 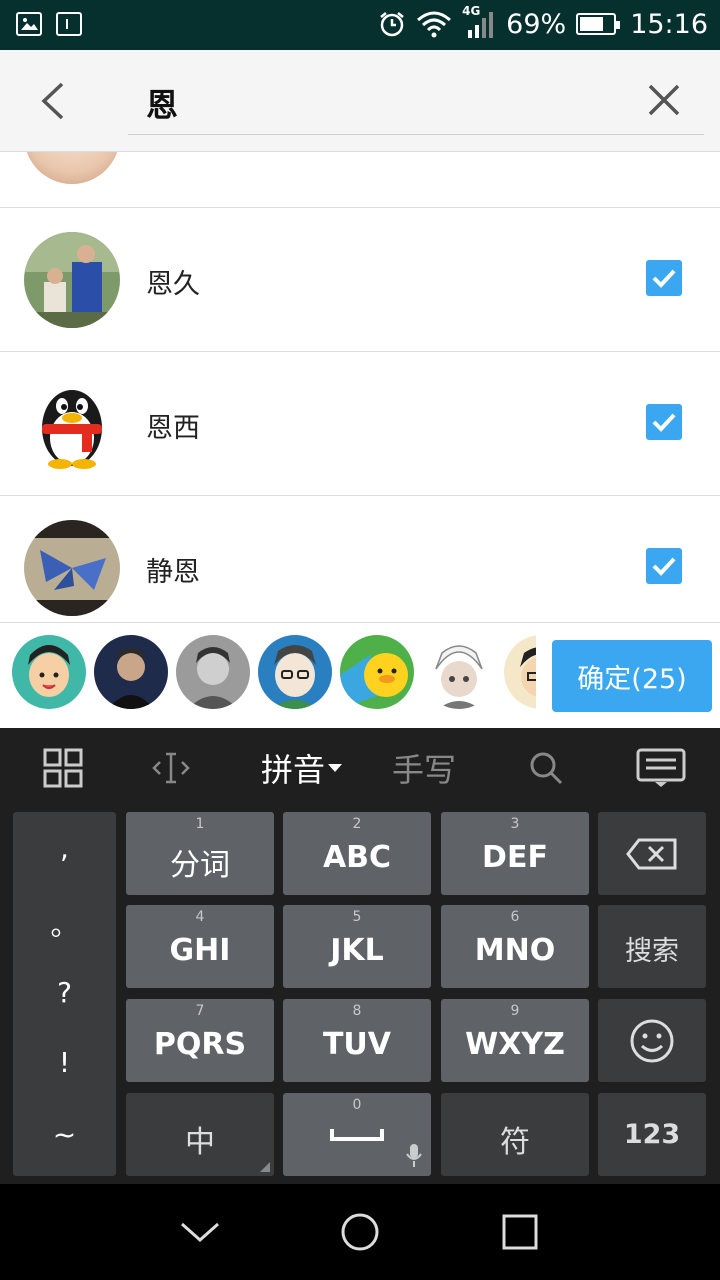 I want to click on key-number: 4, so click(x=200, y=917).